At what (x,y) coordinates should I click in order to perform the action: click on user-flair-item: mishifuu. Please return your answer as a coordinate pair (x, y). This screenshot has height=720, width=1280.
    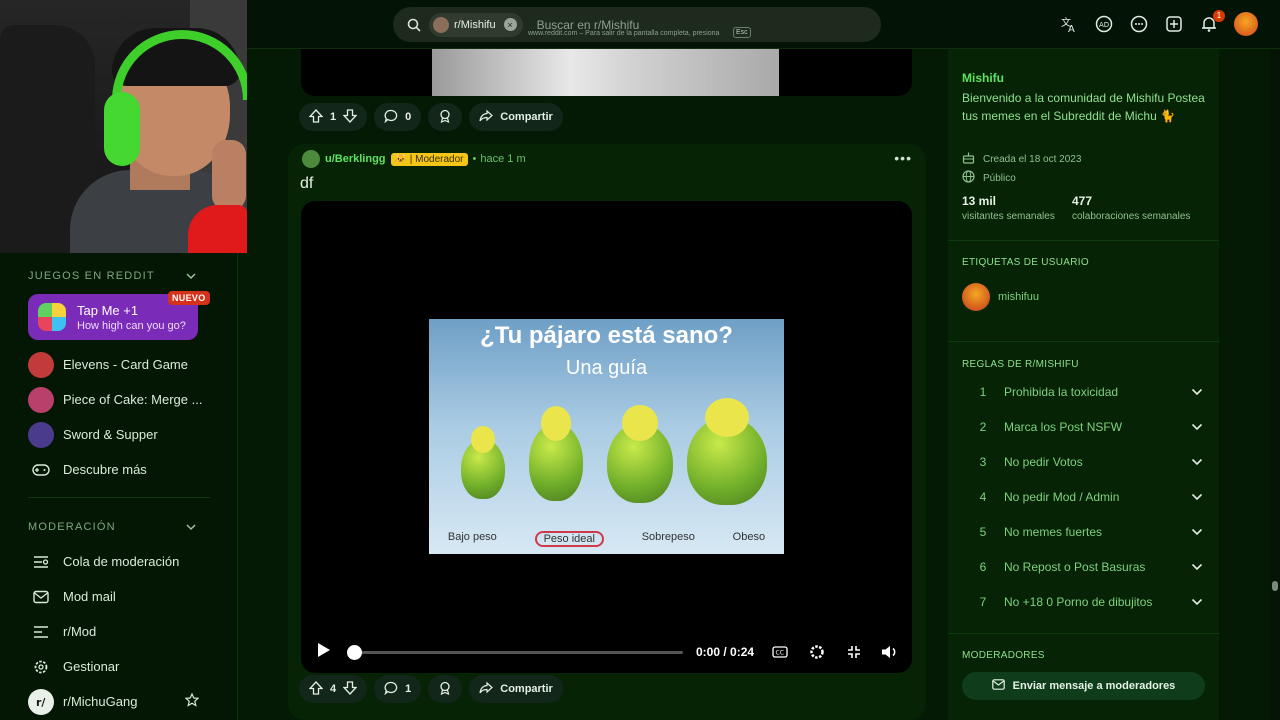
    Looking at the image, I should click on (1000, 297).